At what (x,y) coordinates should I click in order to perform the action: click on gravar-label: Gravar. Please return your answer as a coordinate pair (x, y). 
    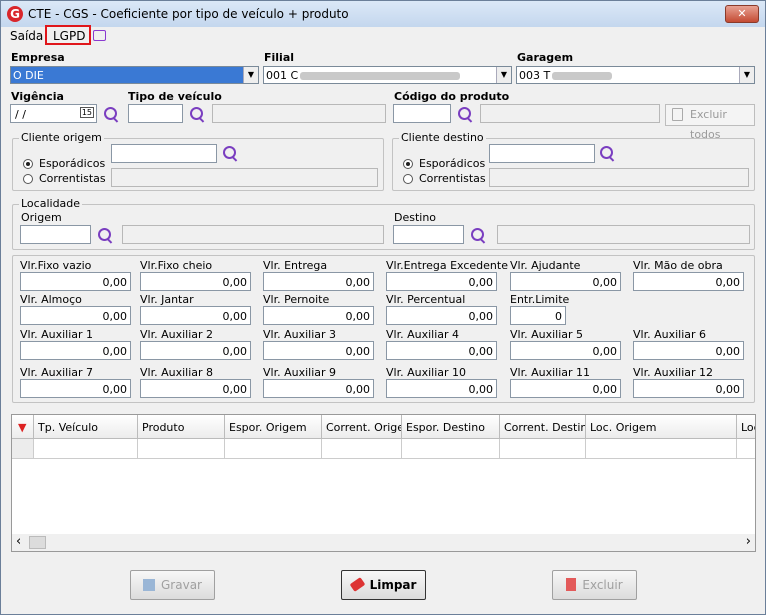
    Looking at the image, I should click on (181, 585).